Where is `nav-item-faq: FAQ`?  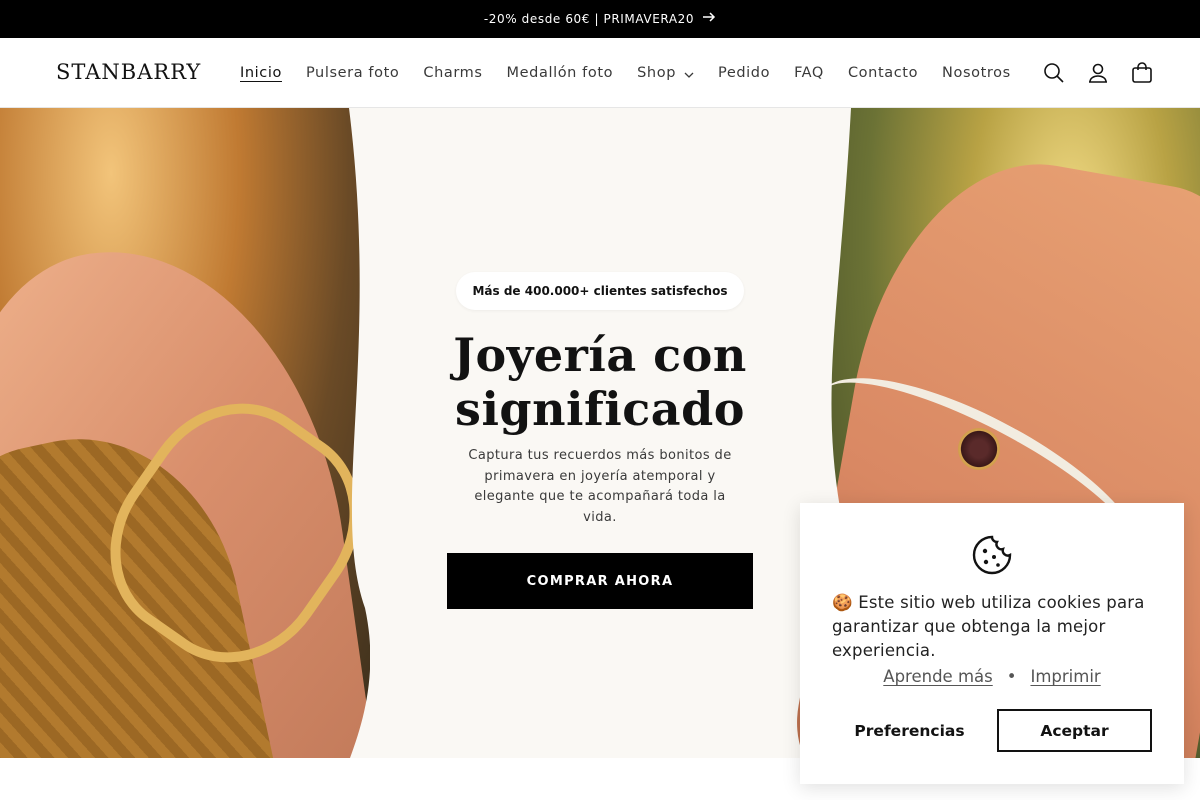 nav-item-faq: FAQ is located at coordinates (809, 73).